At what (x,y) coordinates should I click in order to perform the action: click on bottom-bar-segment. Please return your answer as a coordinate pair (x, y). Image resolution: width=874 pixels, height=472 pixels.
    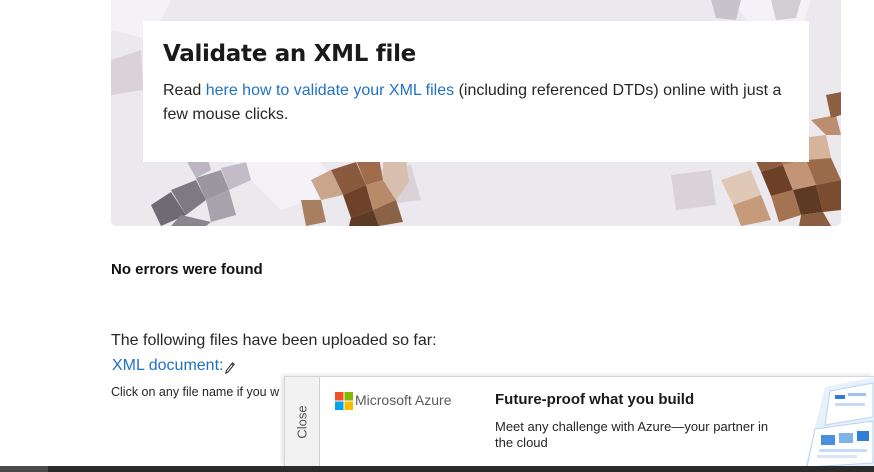
    Looking at the image, I should click on (24, 469).